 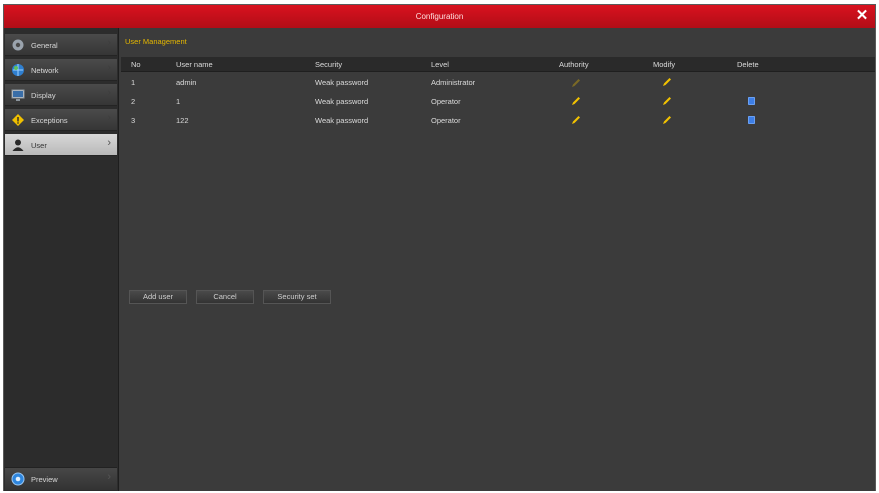 What do you see at coordinates (18, 95) in the screenshot?
I see `monitor-icon` at bounding box center [18, 95].